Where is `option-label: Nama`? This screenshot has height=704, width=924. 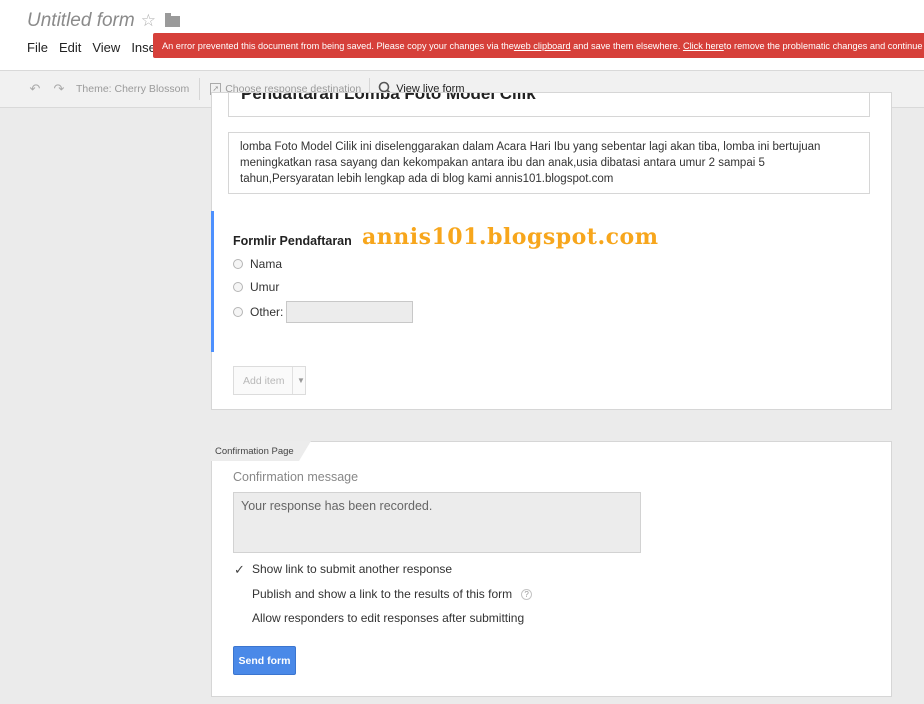
option-label: Nama is located at coordinates (266, 264).